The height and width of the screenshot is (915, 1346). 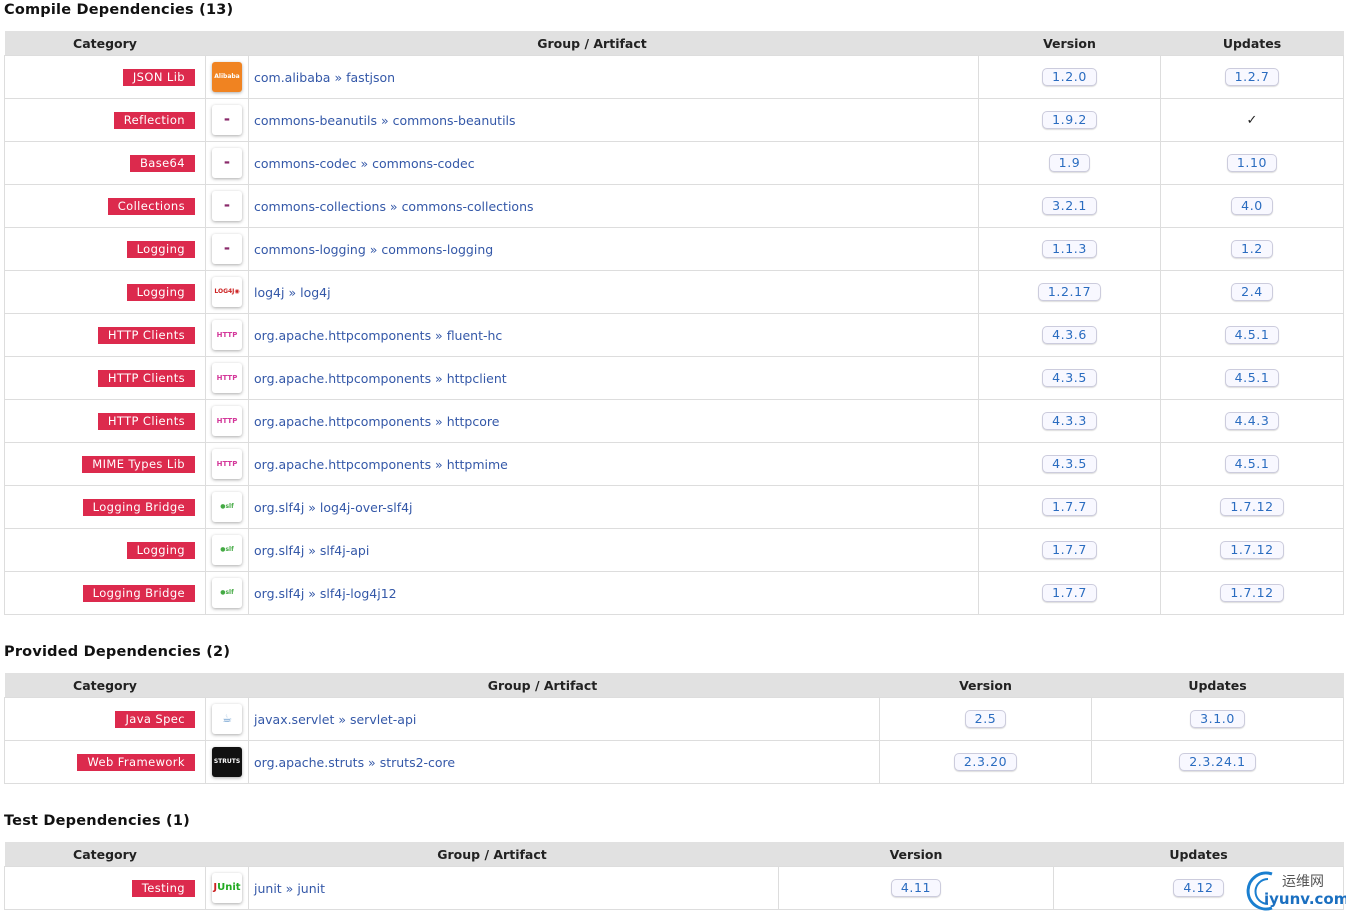 I want to click on category-badge: Reflection, so click(x=154, y=120).